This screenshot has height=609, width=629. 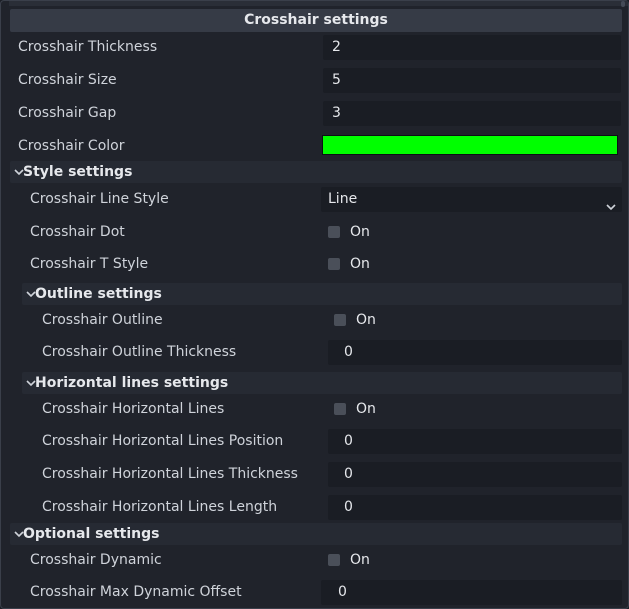 What do you see at coordinates (315, 47) in the screenshot?
I see `row-crosshair-thickness: Crosshair Thickness 2` at bounding box center [315, 47].